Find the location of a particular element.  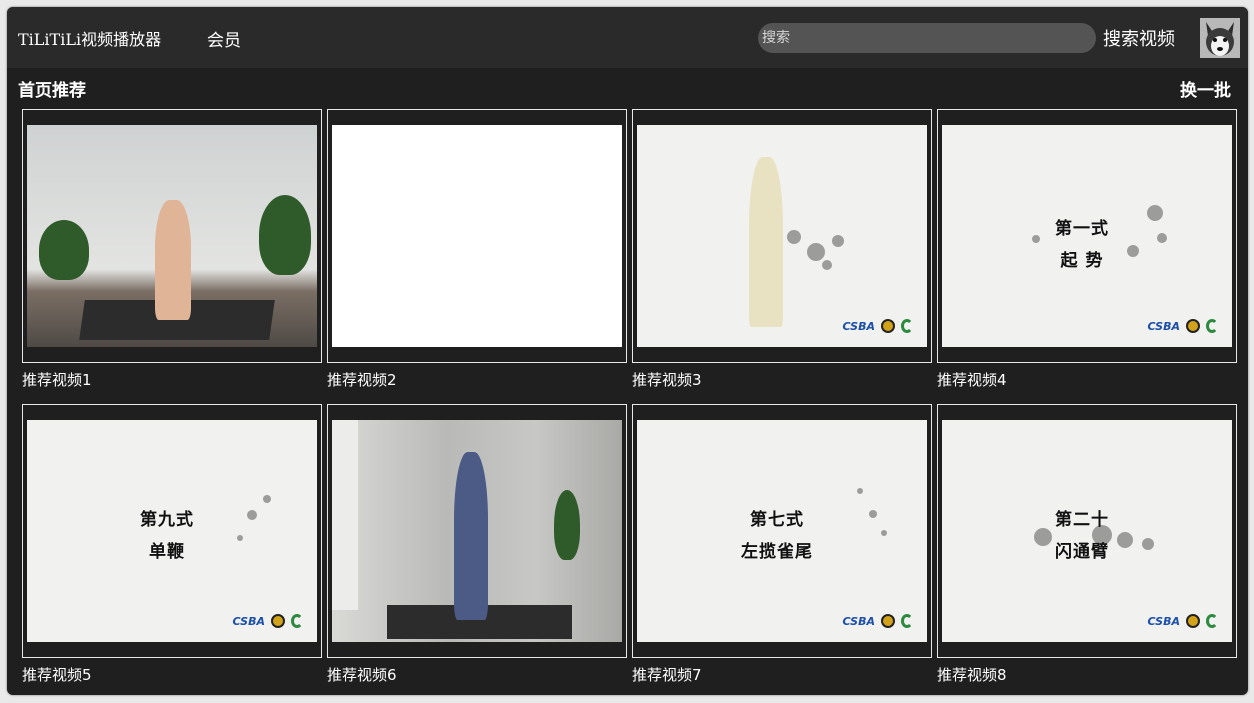

video-card-1: 推荐视频1 is located at coordinates (172, 256).